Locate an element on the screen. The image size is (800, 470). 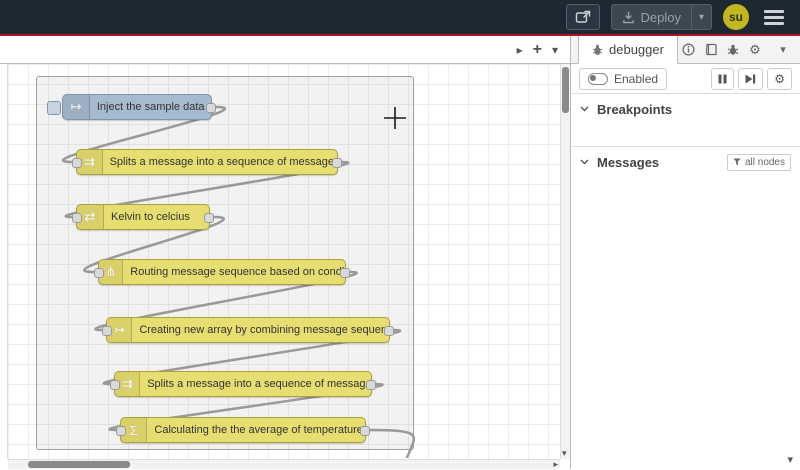
deploy-label: Deploy is located at coordinates (660, 17).